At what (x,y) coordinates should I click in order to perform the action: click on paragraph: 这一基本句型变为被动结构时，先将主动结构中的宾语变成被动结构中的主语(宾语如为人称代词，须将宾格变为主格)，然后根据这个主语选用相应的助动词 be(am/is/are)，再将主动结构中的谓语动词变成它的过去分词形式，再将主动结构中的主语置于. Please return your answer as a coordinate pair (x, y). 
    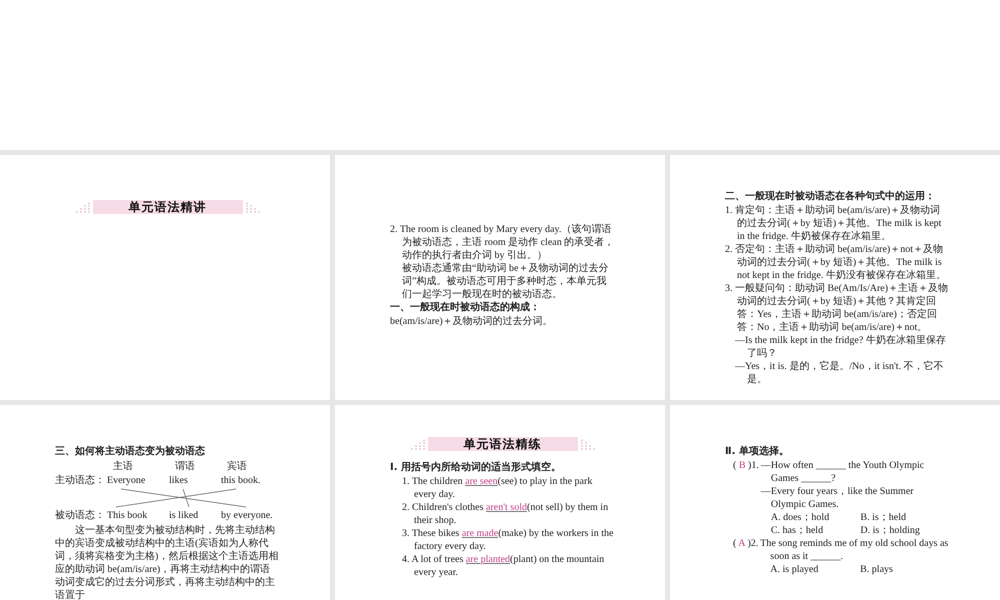
    Looking at the image, I should click on (167, 562).